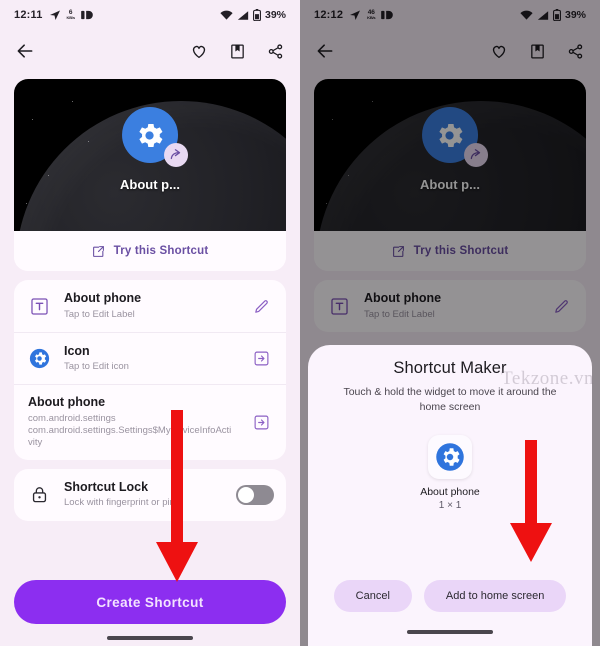 The height and width of the screenshot is (646, 600). What do you see at coordinates (255, 494) in the screenshot?
I see `shortcut-lock-toggle` at bounding box center [255, 494].